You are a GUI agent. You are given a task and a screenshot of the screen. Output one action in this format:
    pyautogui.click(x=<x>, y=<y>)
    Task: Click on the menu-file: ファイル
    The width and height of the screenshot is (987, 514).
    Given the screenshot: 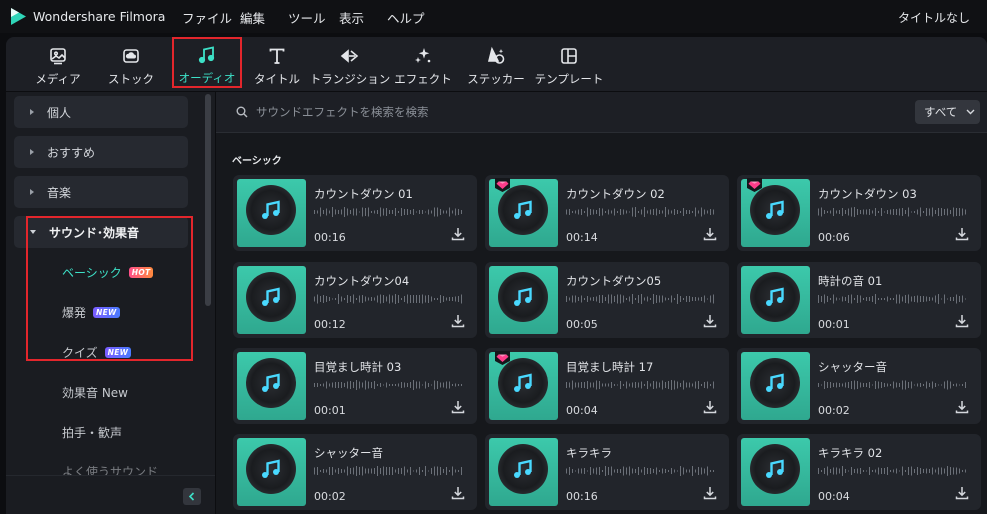 What is the action you would take?
    pyautogui.click(x=207, y=17)
    